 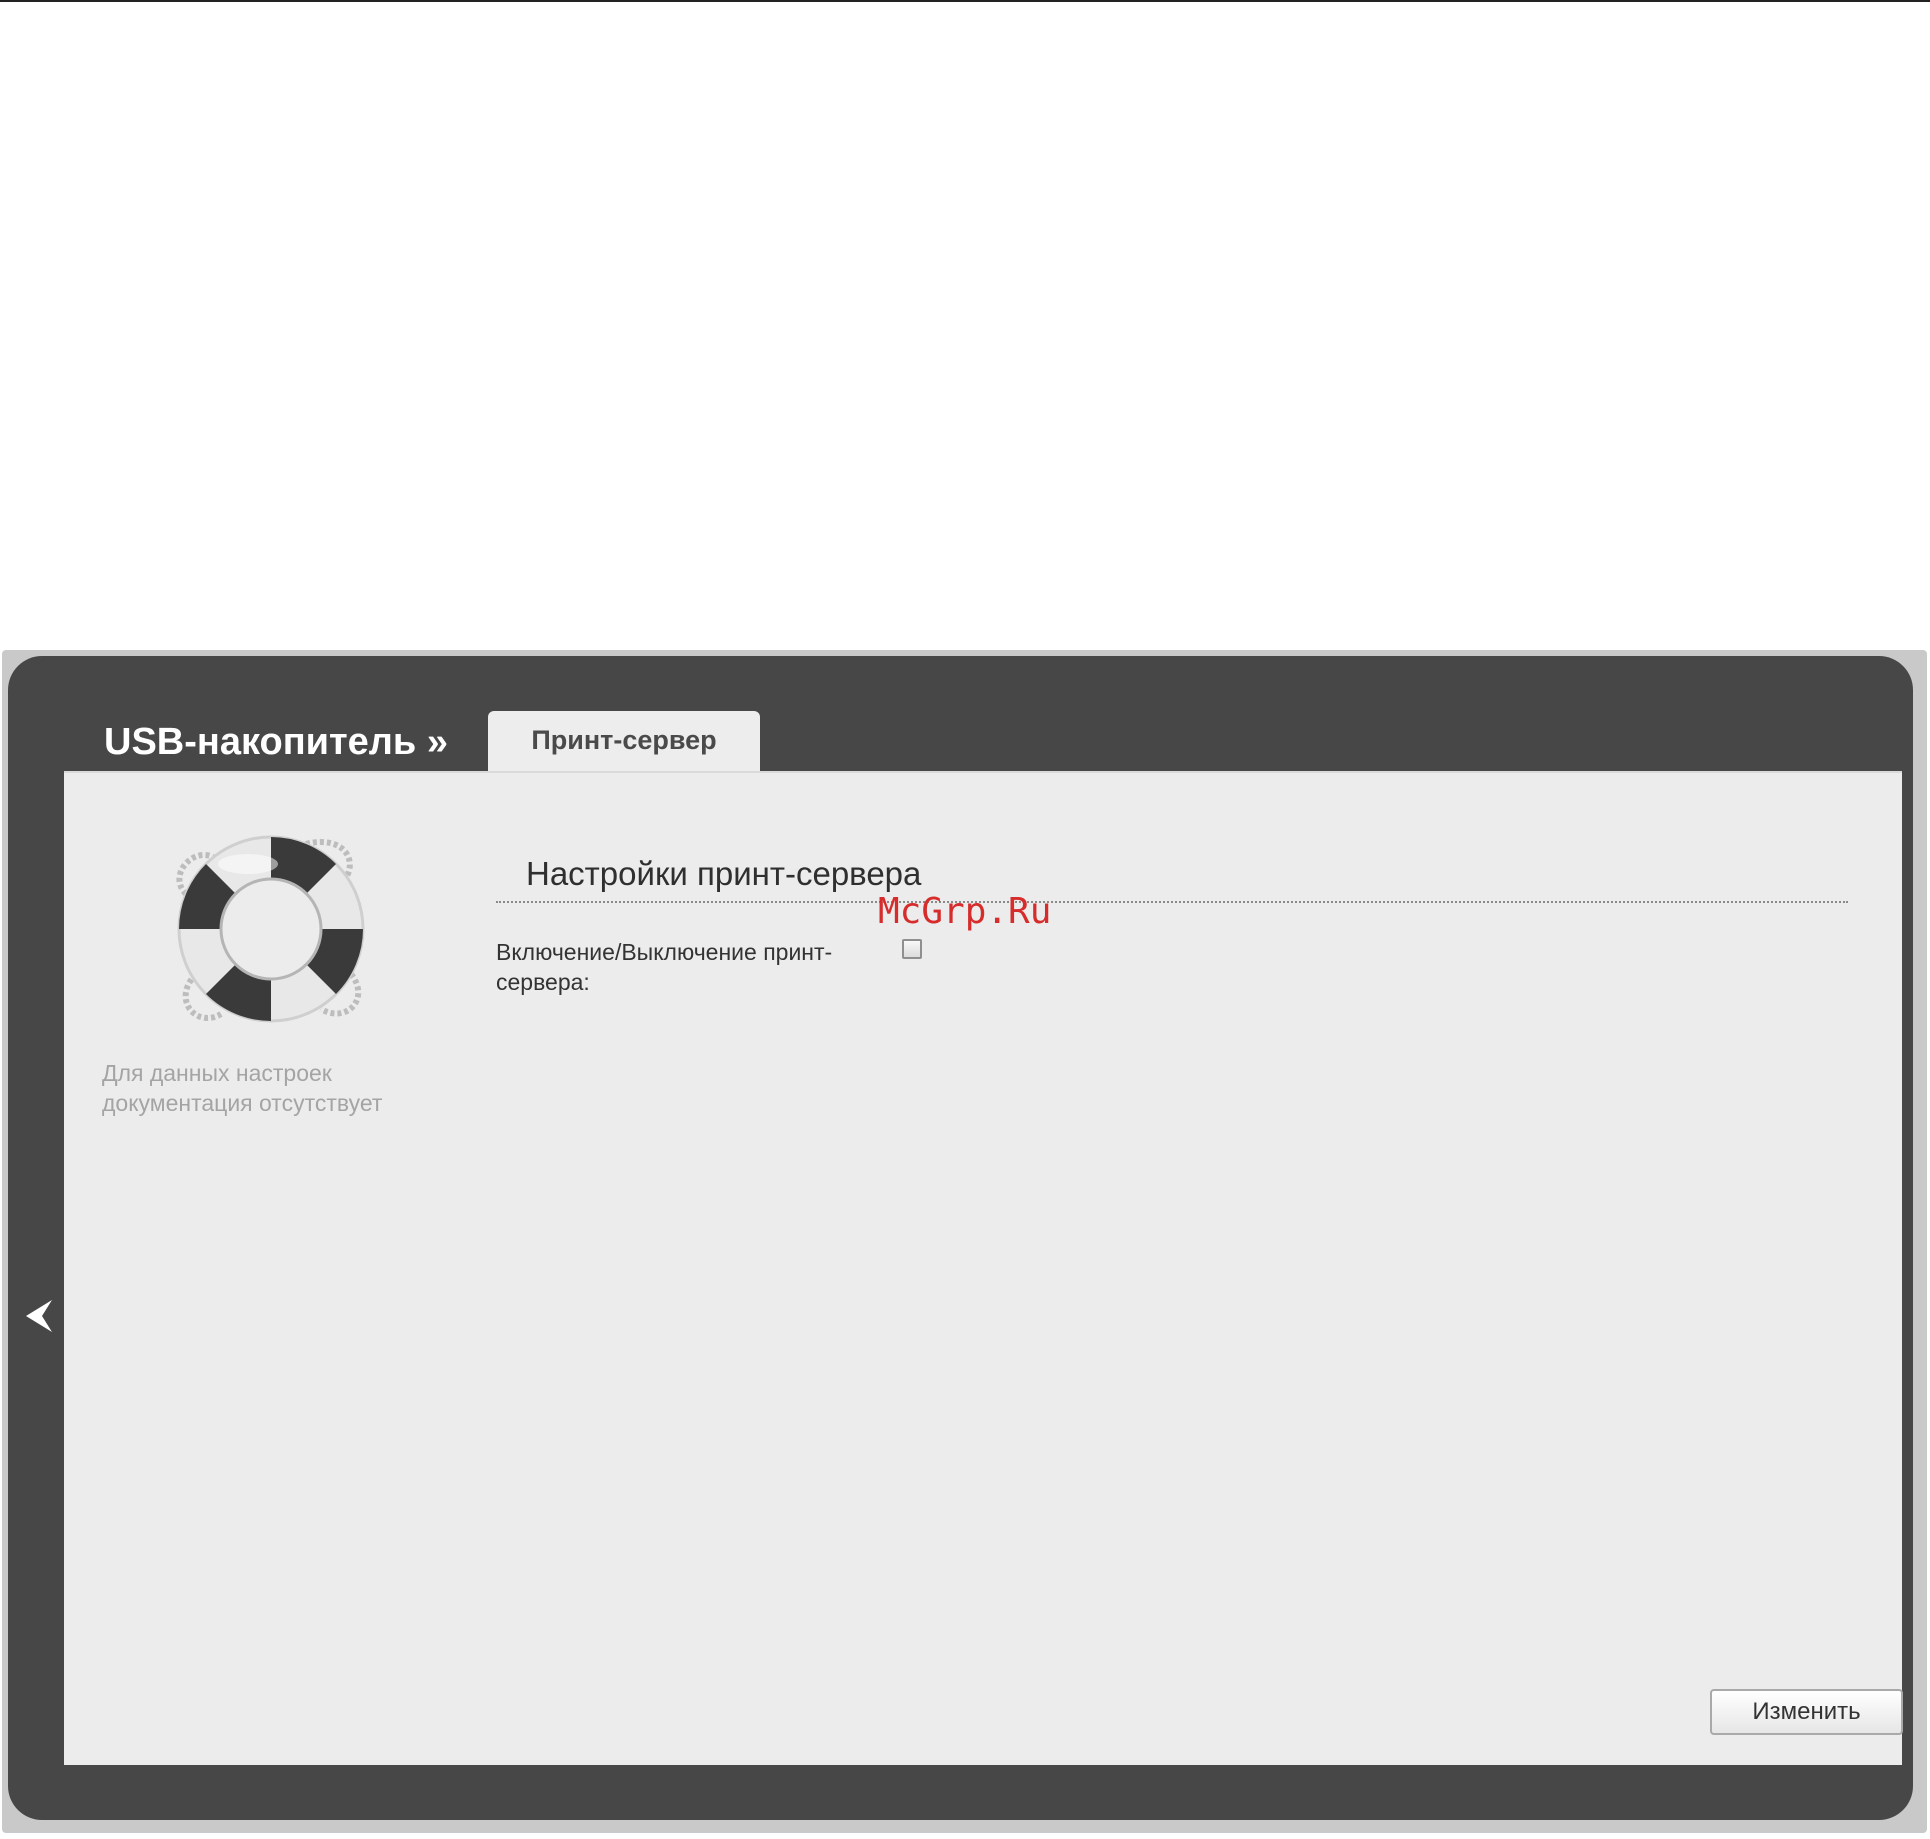 What do you see at coordinates (624, 742) in the screenshot?
I see `tab-print-server: Принт-сервер` at bounding box center [624, 742].